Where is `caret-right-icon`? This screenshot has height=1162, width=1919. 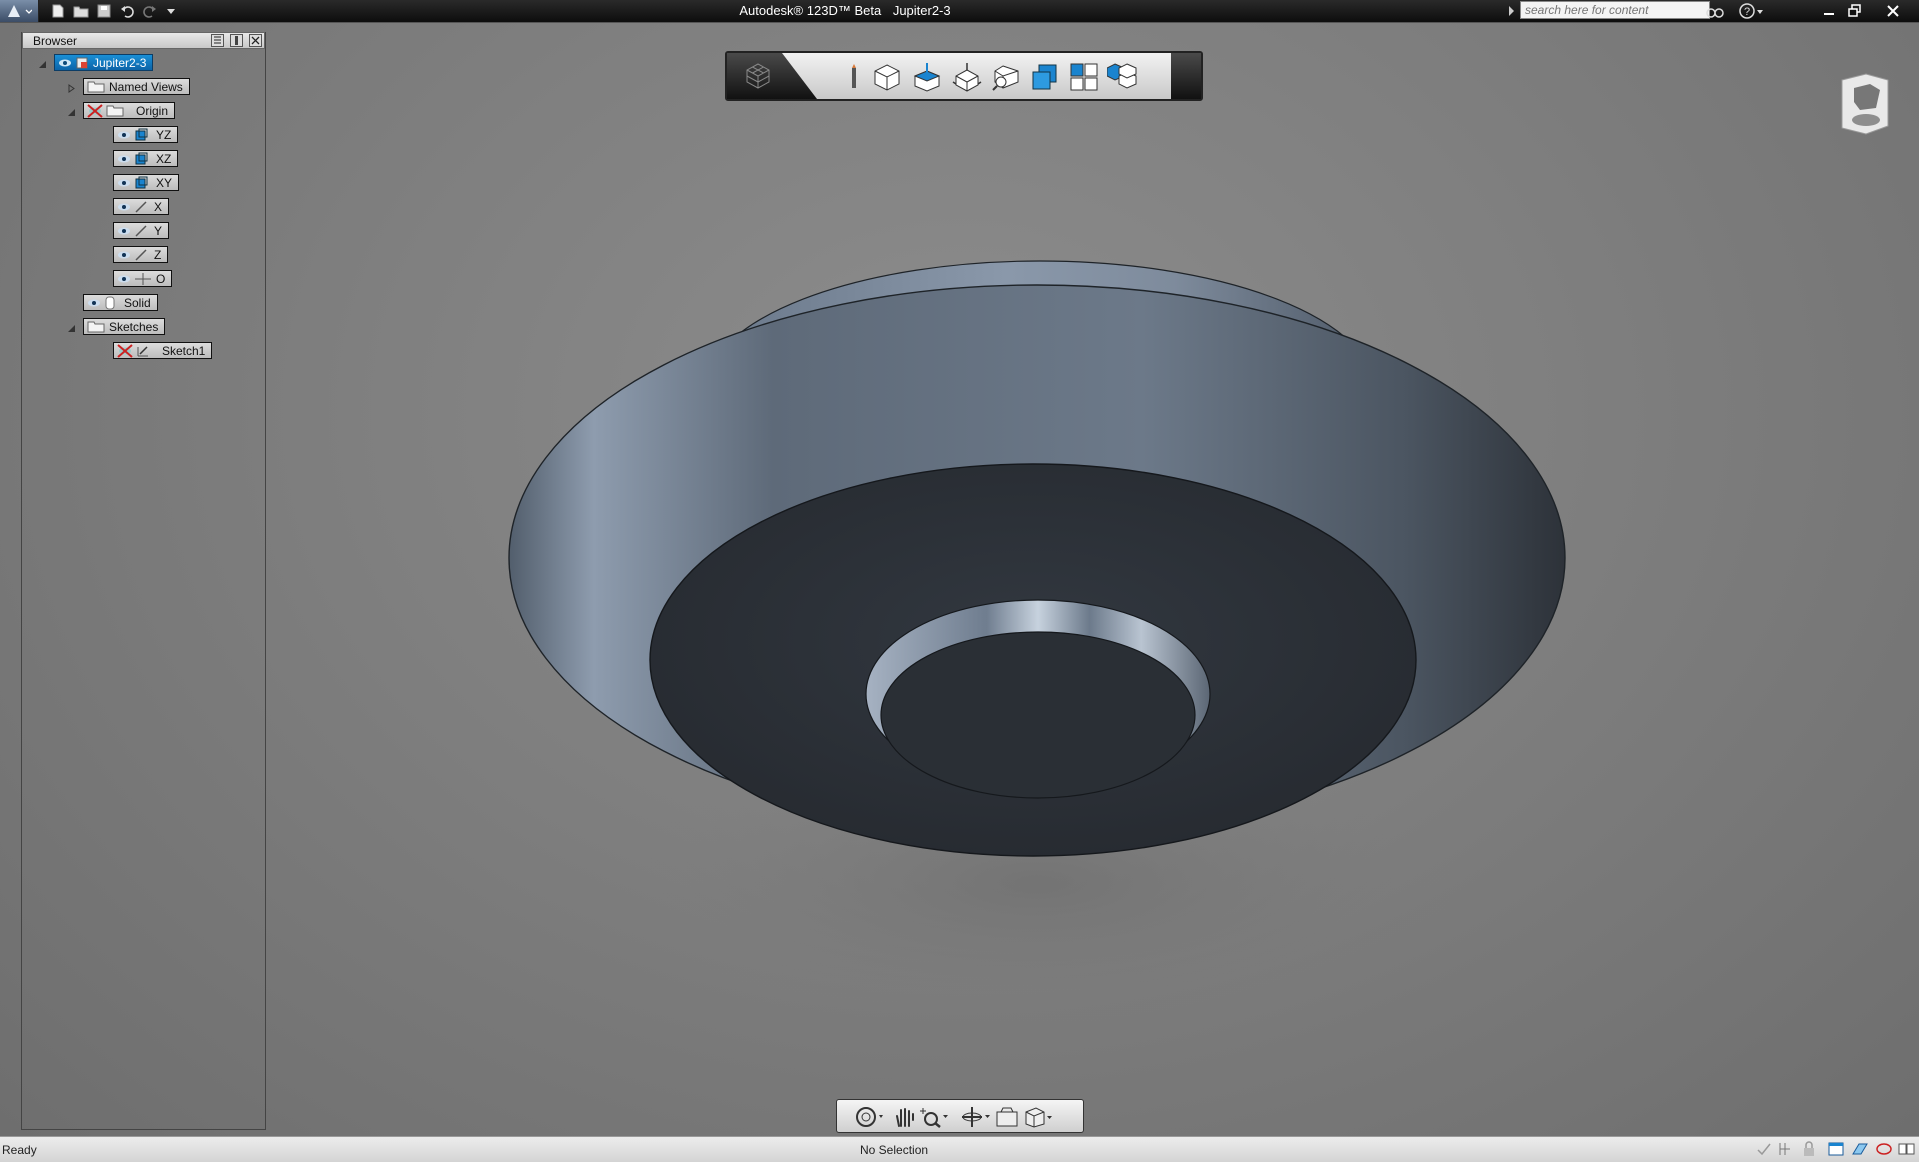
caret-right-icon is located at coordinates (1511, 11).